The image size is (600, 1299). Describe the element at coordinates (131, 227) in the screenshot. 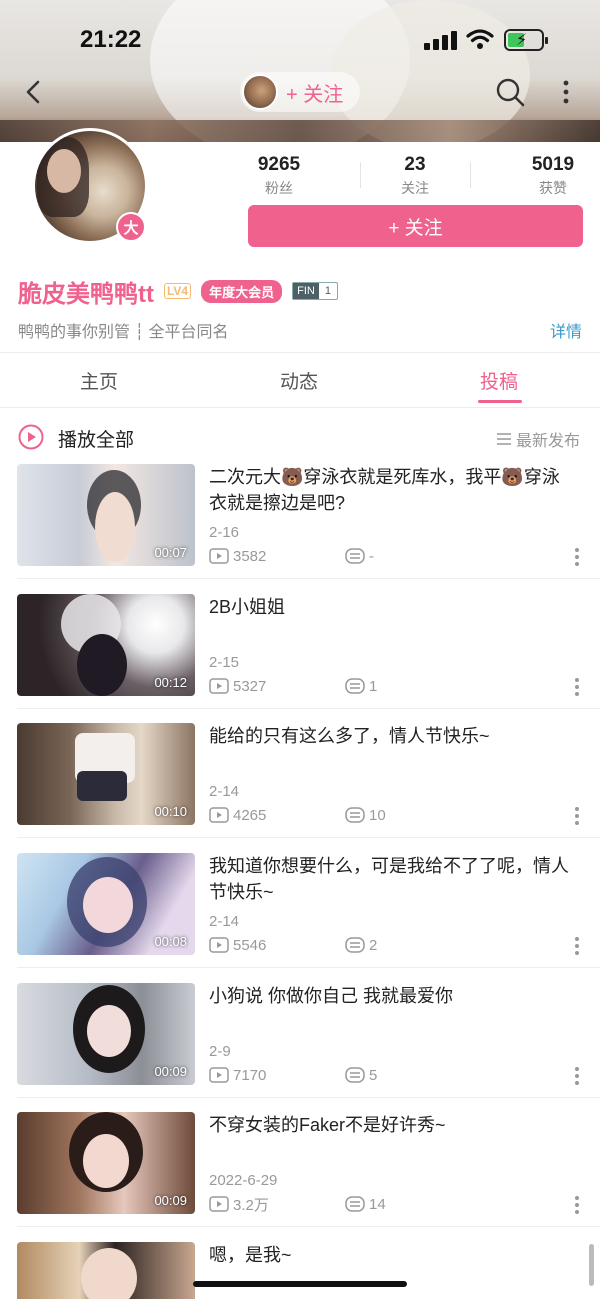

I see `rank-badge: 大` at that location.